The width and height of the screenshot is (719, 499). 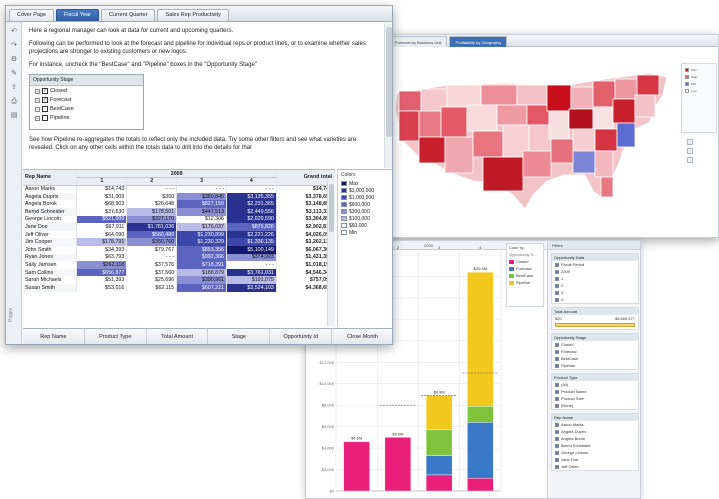 What do you see at coordinates (525, 275) in the screenshot?
I see `color-by-item: BestCase` at bounding box center [525, 275].